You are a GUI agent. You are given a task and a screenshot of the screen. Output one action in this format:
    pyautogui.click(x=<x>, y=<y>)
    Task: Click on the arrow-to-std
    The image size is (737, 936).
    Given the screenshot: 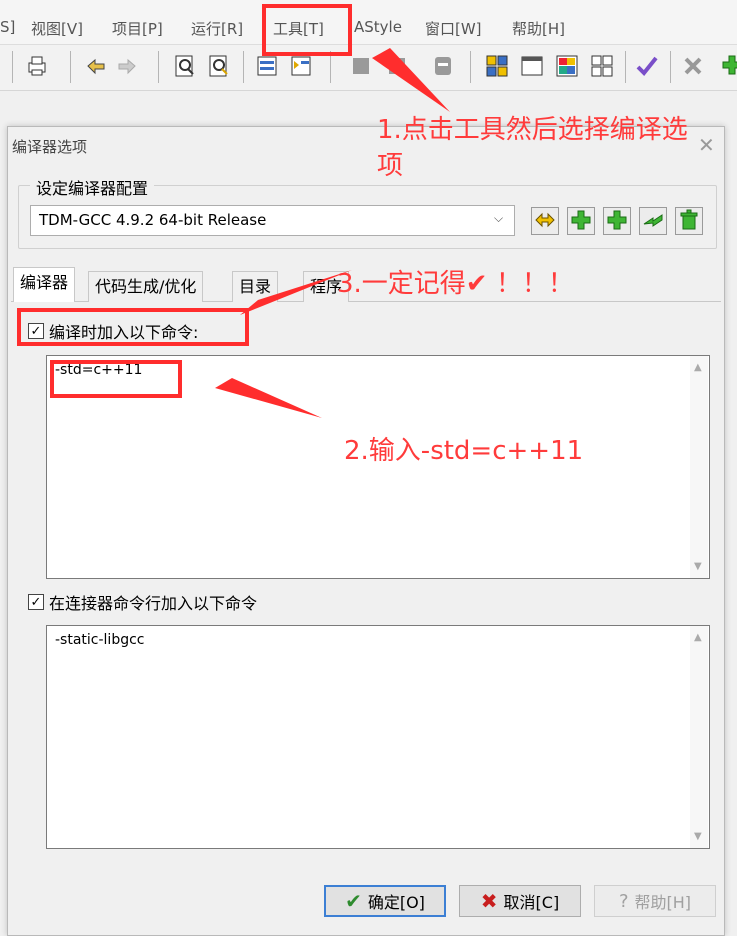 What is the action you would take?
    pyautogui.click(x=268, y=398)
    